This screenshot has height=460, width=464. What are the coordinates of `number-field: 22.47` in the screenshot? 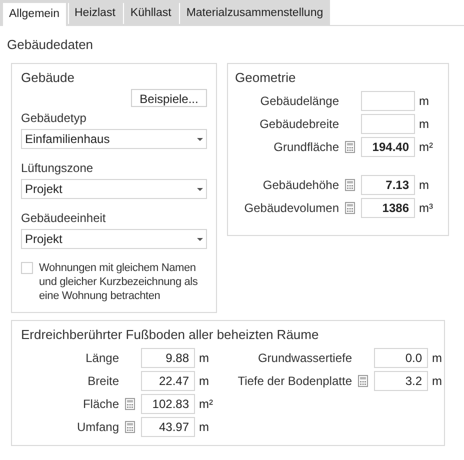 It's located at (168, 380).